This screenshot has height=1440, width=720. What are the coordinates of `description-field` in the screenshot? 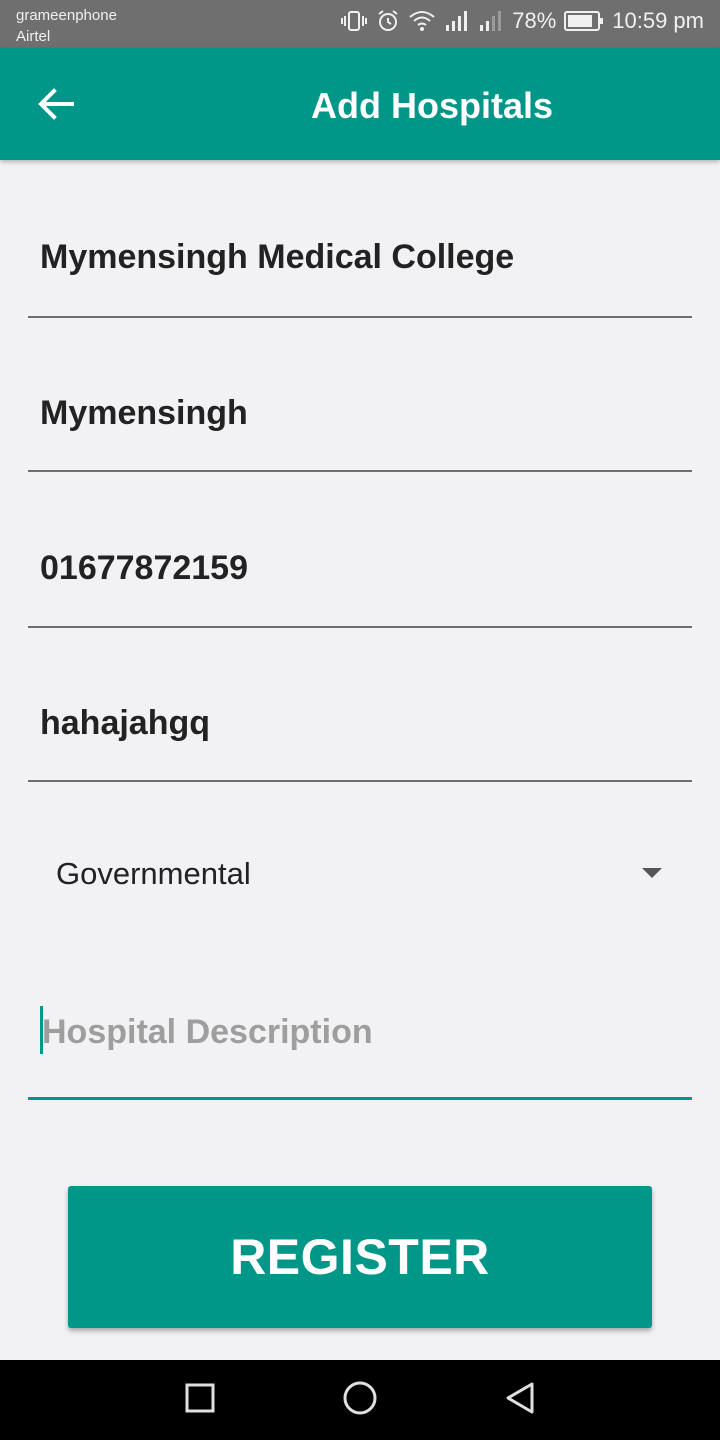 It's located at (360, 1045).